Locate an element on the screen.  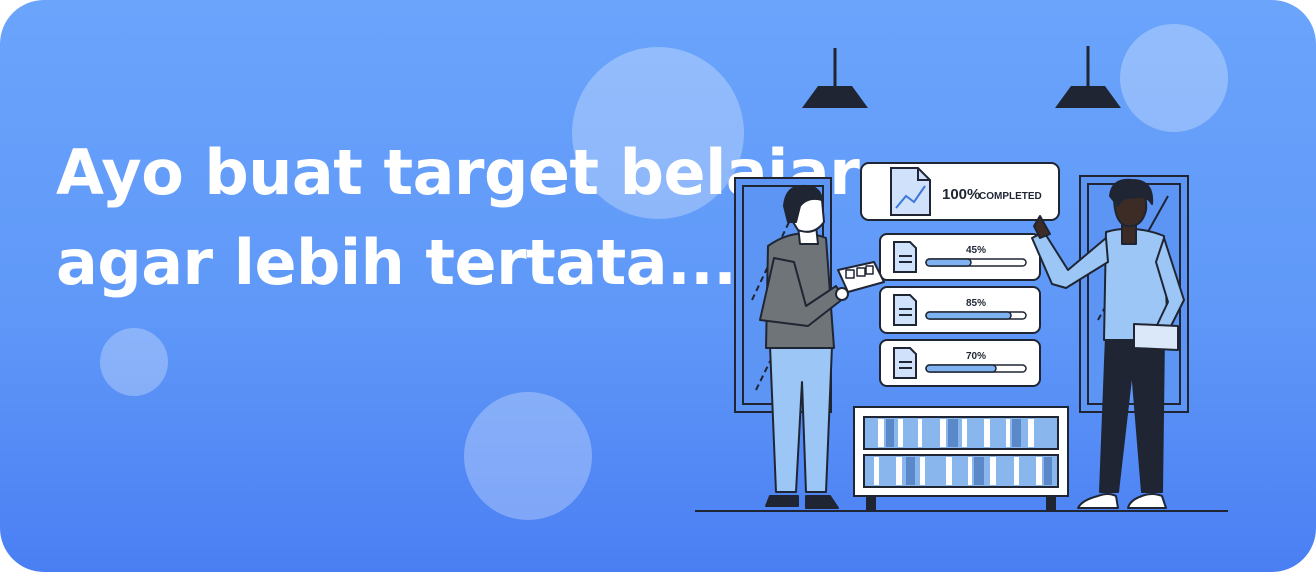
completed-card: 100% COMPLETED is located at coordinates (960, 191).